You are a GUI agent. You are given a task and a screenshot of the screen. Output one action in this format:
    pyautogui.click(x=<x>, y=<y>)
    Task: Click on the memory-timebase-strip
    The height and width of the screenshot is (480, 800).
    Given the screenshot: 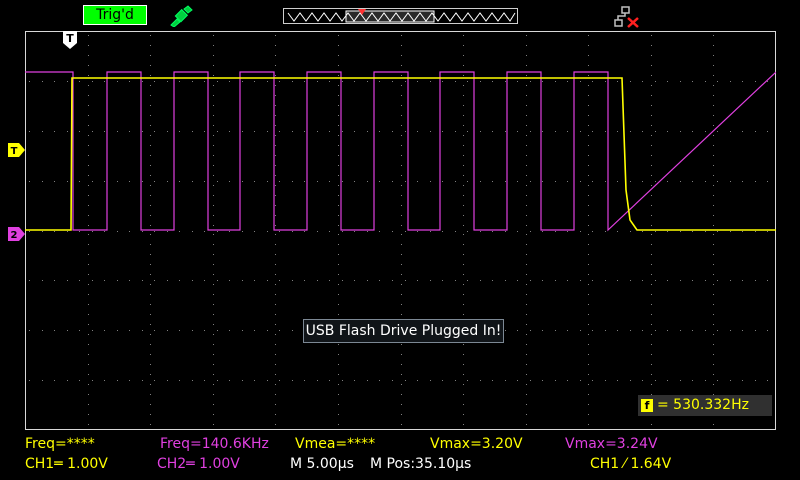 What is the action you would take?
    pyautogui.click(x=400, y=16)
    